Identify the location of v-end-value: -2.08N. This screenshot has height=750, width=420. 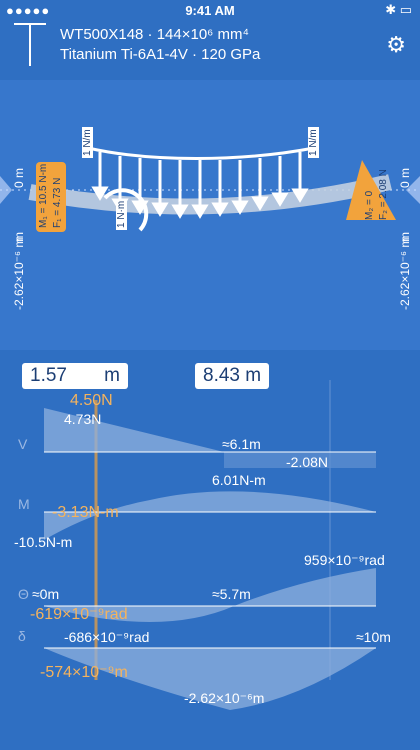
(307, 462).